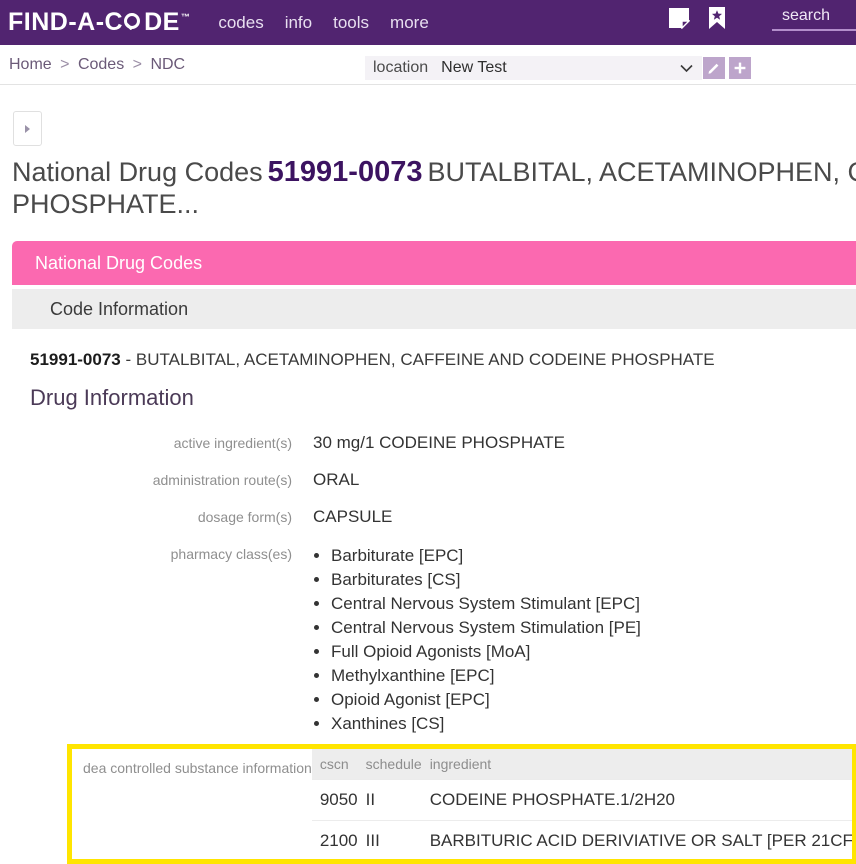  Describe the element at coordinates (389, 800) in the screenshot. I see `cell-schedule: II` at that location.